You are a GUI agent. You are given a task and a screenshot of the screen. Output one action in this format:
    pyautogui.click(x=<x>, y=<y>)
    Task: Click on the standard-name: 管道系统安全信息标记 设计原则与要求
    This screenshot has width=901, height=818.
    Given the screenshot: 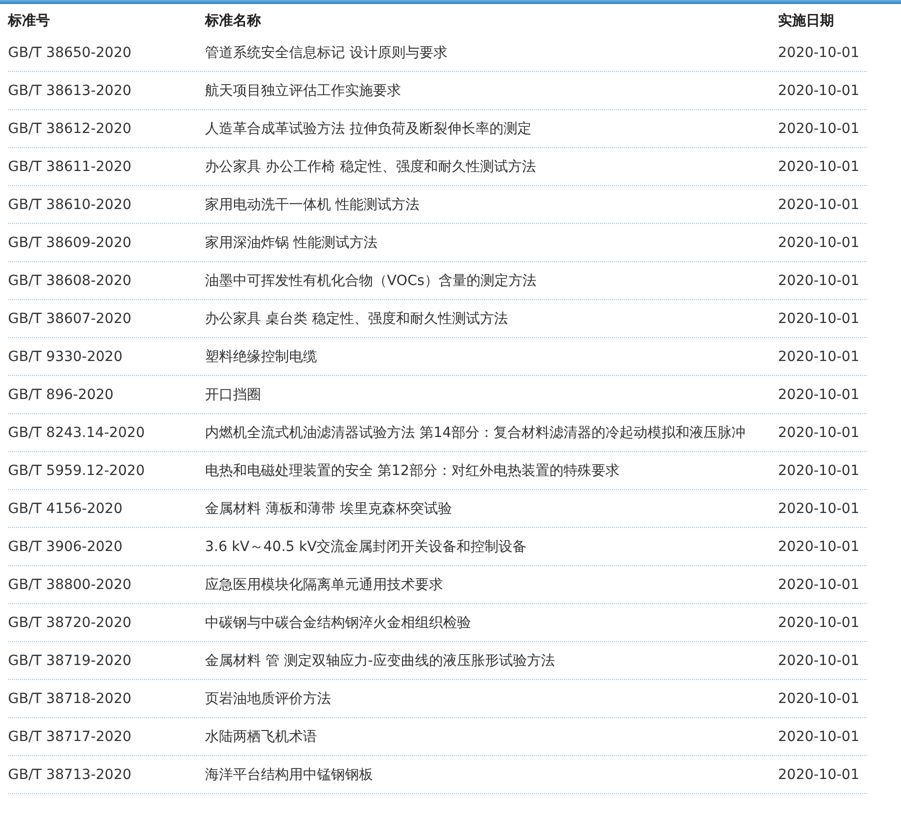 What is the action you would take?
    pyautogui.click(x=326, y=53)
    